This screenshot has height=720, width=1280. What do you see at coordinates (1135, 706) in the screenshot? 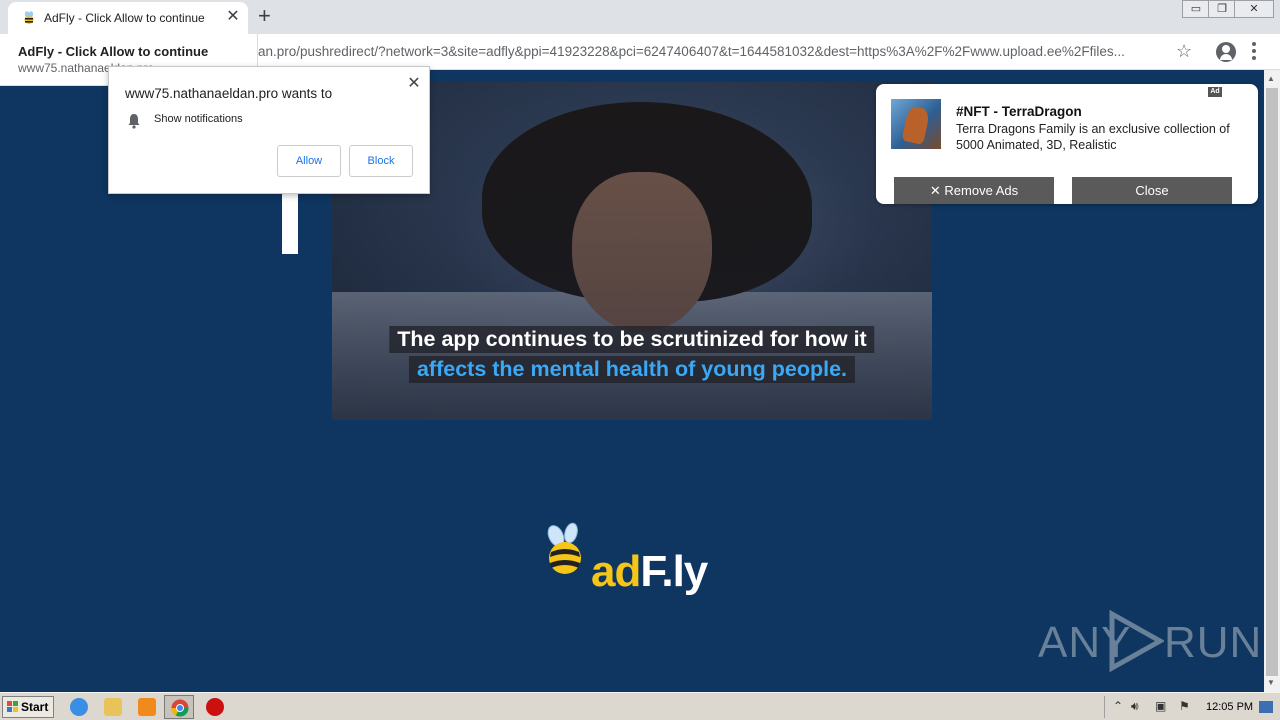
I see `volume-icon: 🔊︎` at bounding box center [1135, 706].